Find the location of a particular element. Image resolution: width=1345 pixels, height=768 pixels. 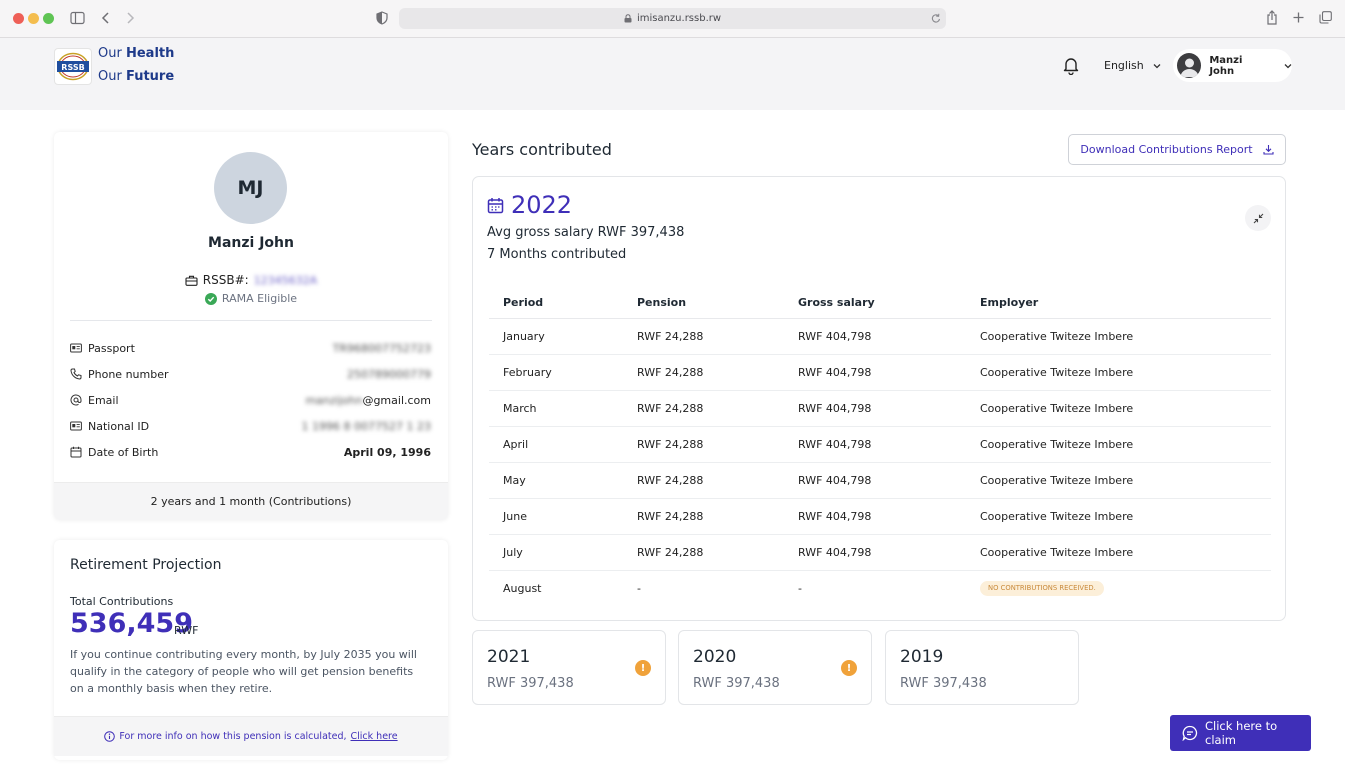

year-2019-card: 2019 RWF 397,438 is located at coordinates (982, 667).